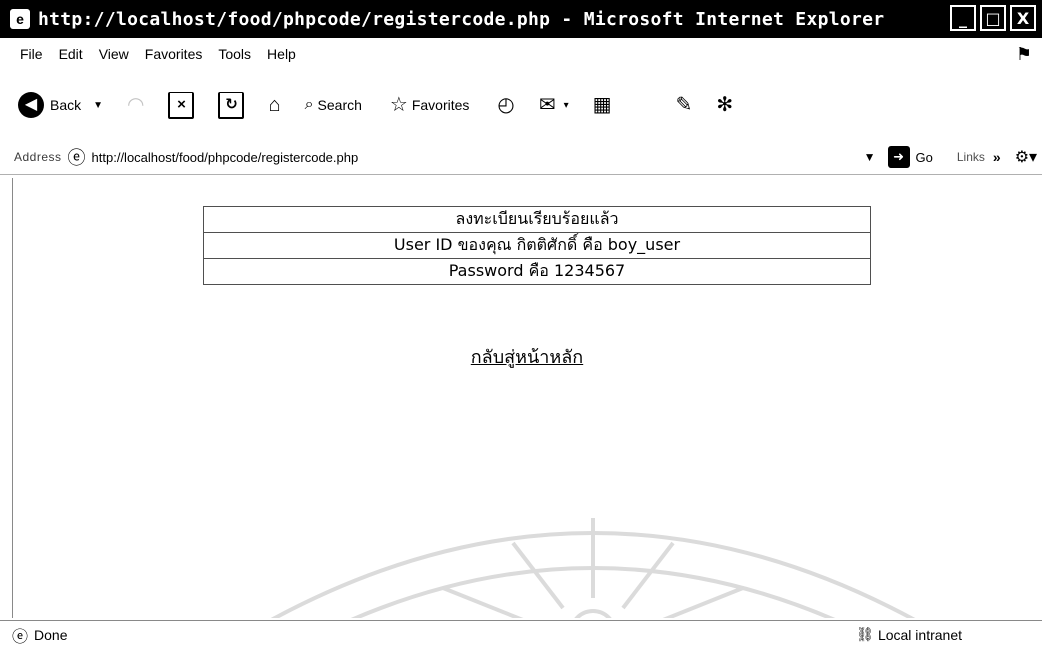 The width and height of the screenshot is (1042, 648). I want to click on status-bar: ⓔ Done ⛓ Local intranet, so click(521, 634).